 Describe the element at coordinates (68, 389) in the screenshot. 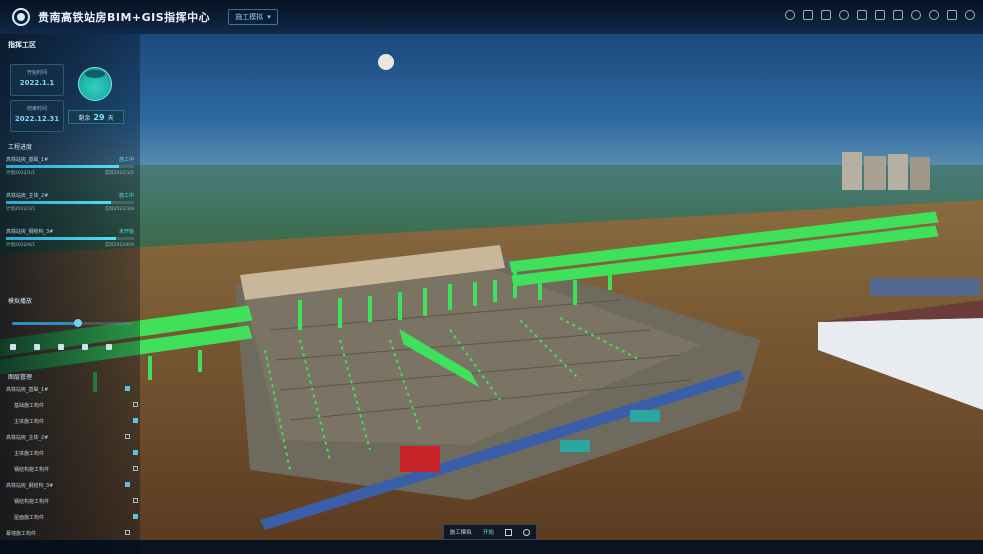

I see `layer-item: 高铁站房_基础_1#` at that location.